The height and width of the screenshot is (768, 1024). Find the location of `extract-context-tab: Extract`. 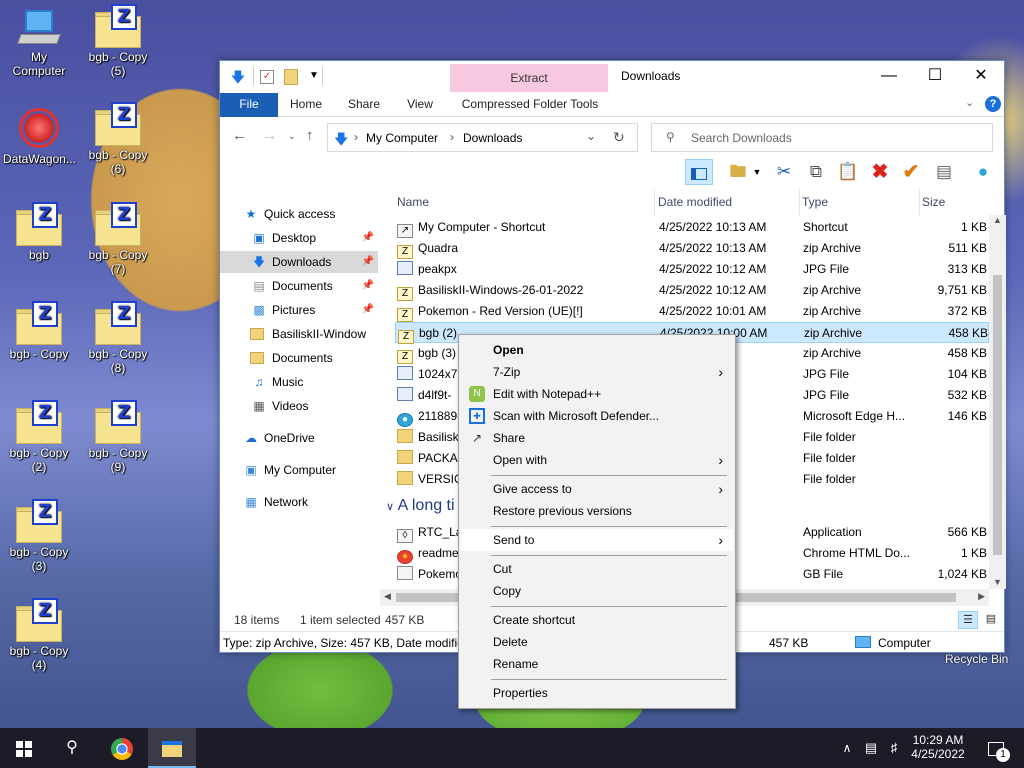

extract-context-tab: Extract is located at coordinates (529, 78).